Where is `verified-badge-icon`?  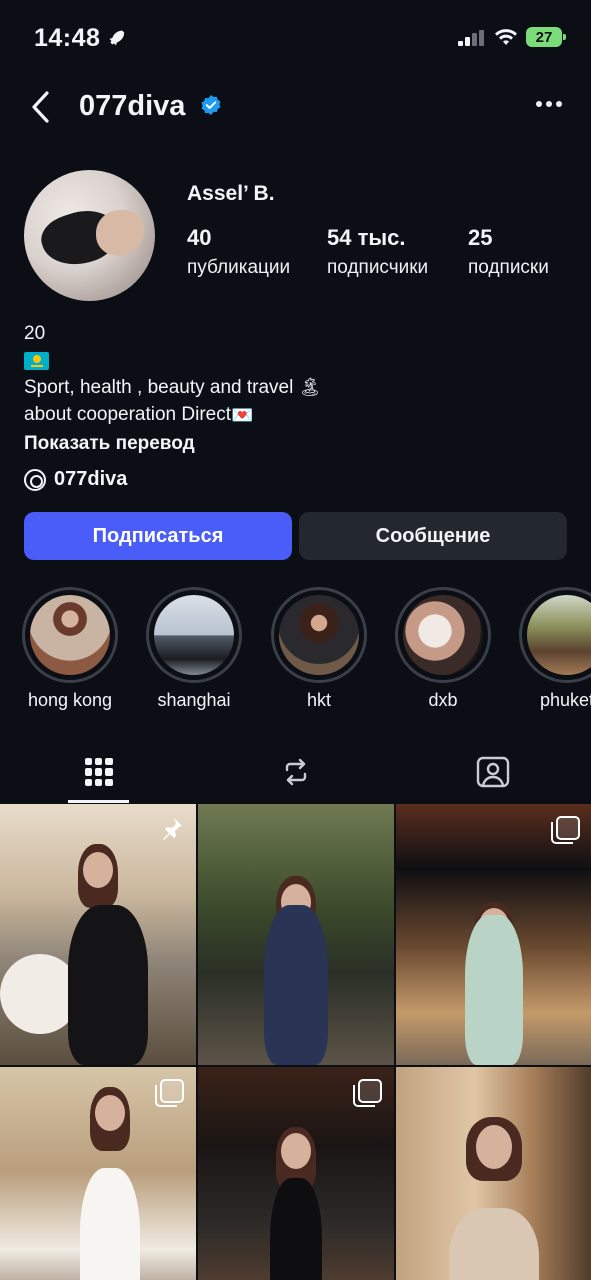
verified-badge-icon is located at coordinates (211, 105).